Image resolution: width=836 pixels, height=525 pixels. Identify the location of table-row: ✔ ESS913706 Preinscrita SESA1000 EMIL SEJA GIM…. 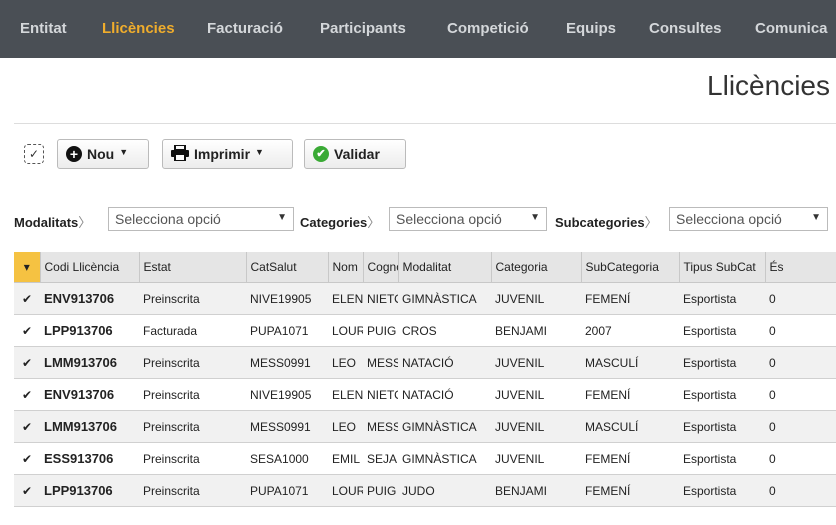
(425, 458).